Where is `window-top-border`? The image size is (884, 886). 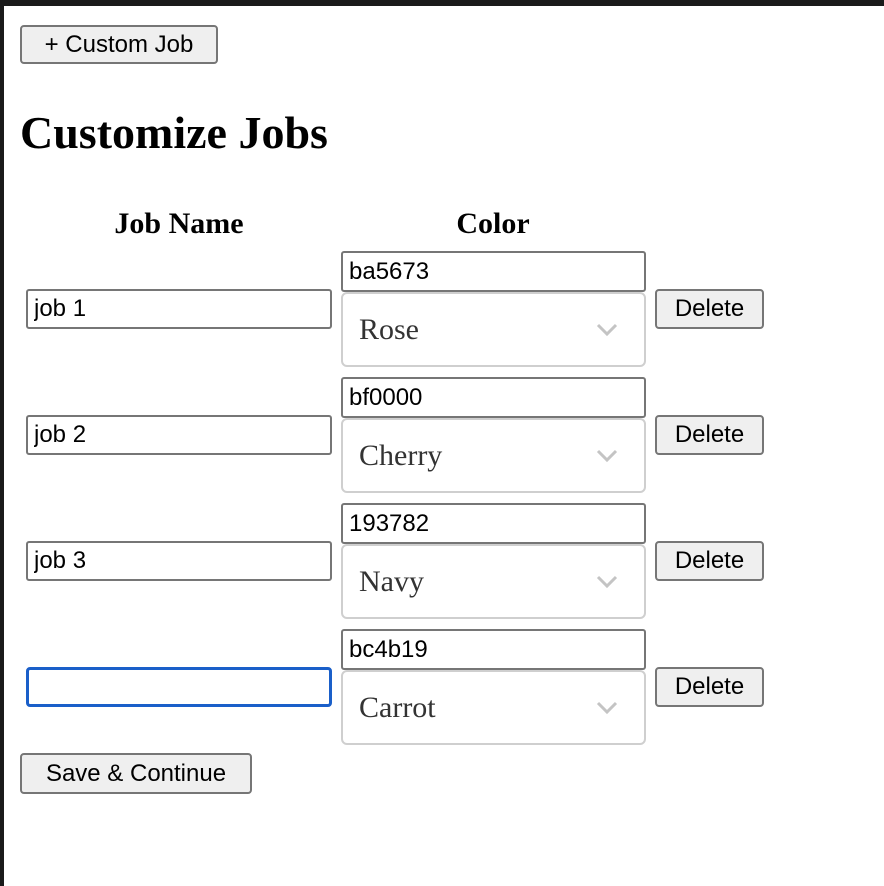 window-top-border is located at coordinates (442, 3).